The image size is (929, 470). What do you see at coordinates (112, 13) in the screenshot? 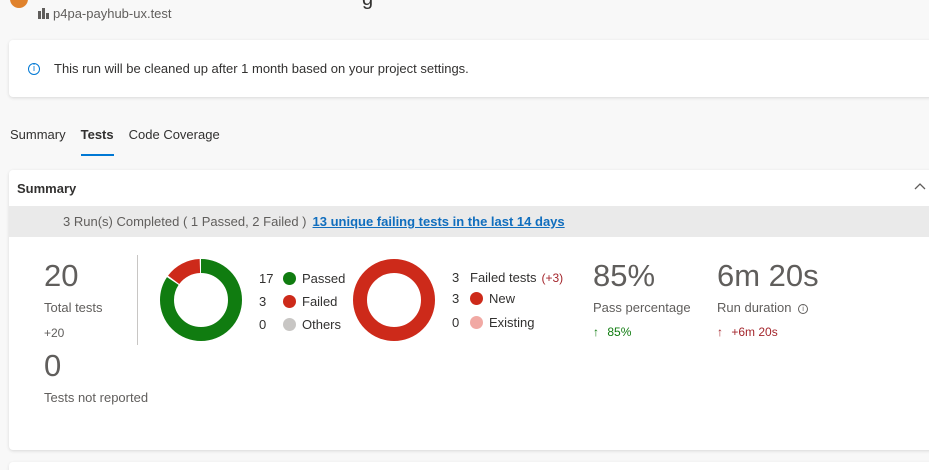
I see `repo-name: p4pa-payhub-ux.test` at bounding box center [112, 13].